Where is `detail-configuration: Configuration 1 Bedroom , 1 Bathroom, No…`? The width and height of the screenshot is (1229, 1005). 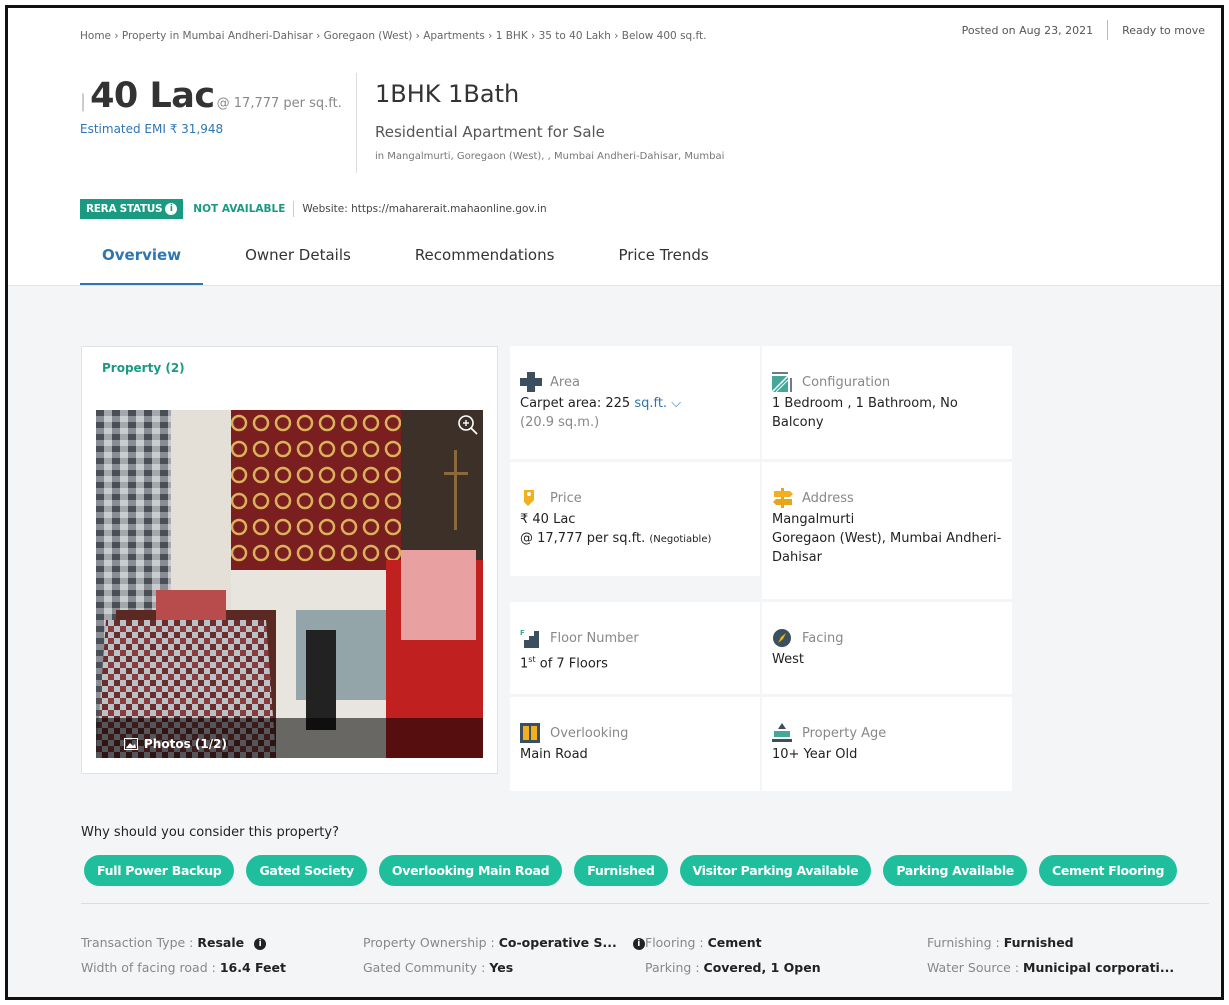 detail-configuration: Configuration 1 Bedroom , 1 Bathroom, No… is located at coordinates (887, 402).